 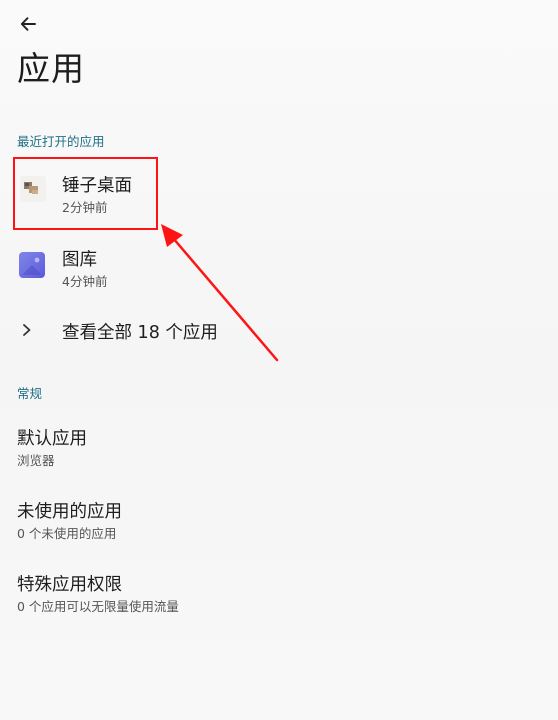 What do you see at coordinates (61, 141) in the screenshot?
I see `recent-apps-header: 最近打开的应用` at bounding box center [61, 141].